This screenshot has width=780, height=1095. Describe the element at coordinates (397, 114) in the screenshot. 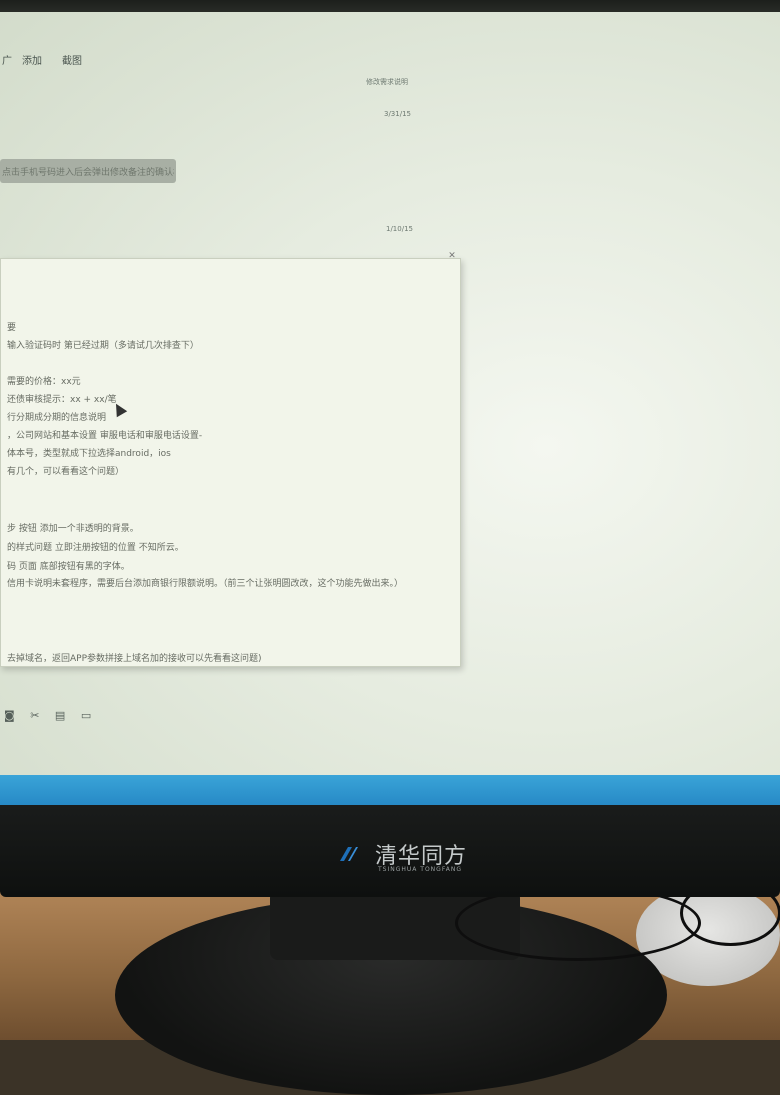

I see `header-date: 3/31/15` at that location.